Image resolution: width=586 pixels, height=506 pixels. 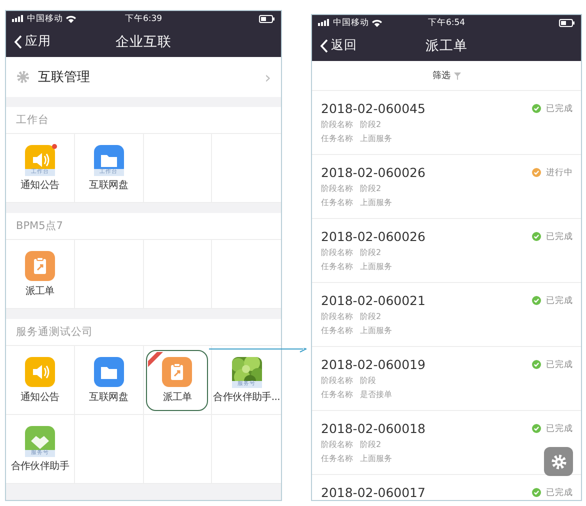 I want to click on screen-title: 企业互联, so click(x=144, y=41).